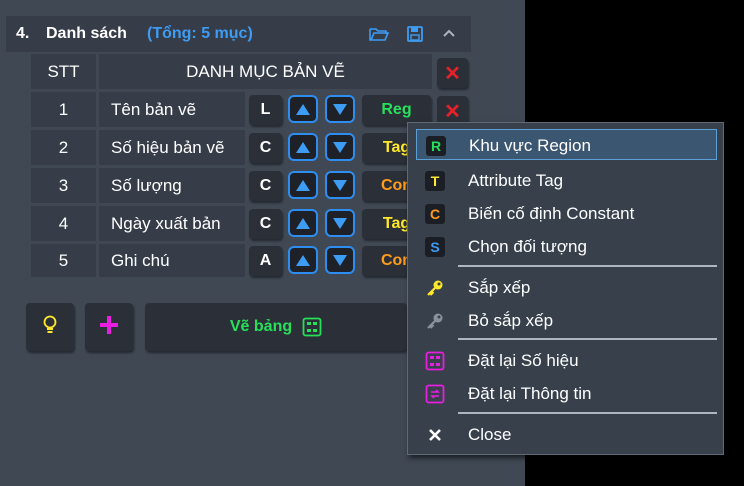 This screenshot has width=744, height=486. What do you see at coordinates (172, 260) in the screenshot?
I see `row-name: Ghi chú` at bounding box center [172, 260].